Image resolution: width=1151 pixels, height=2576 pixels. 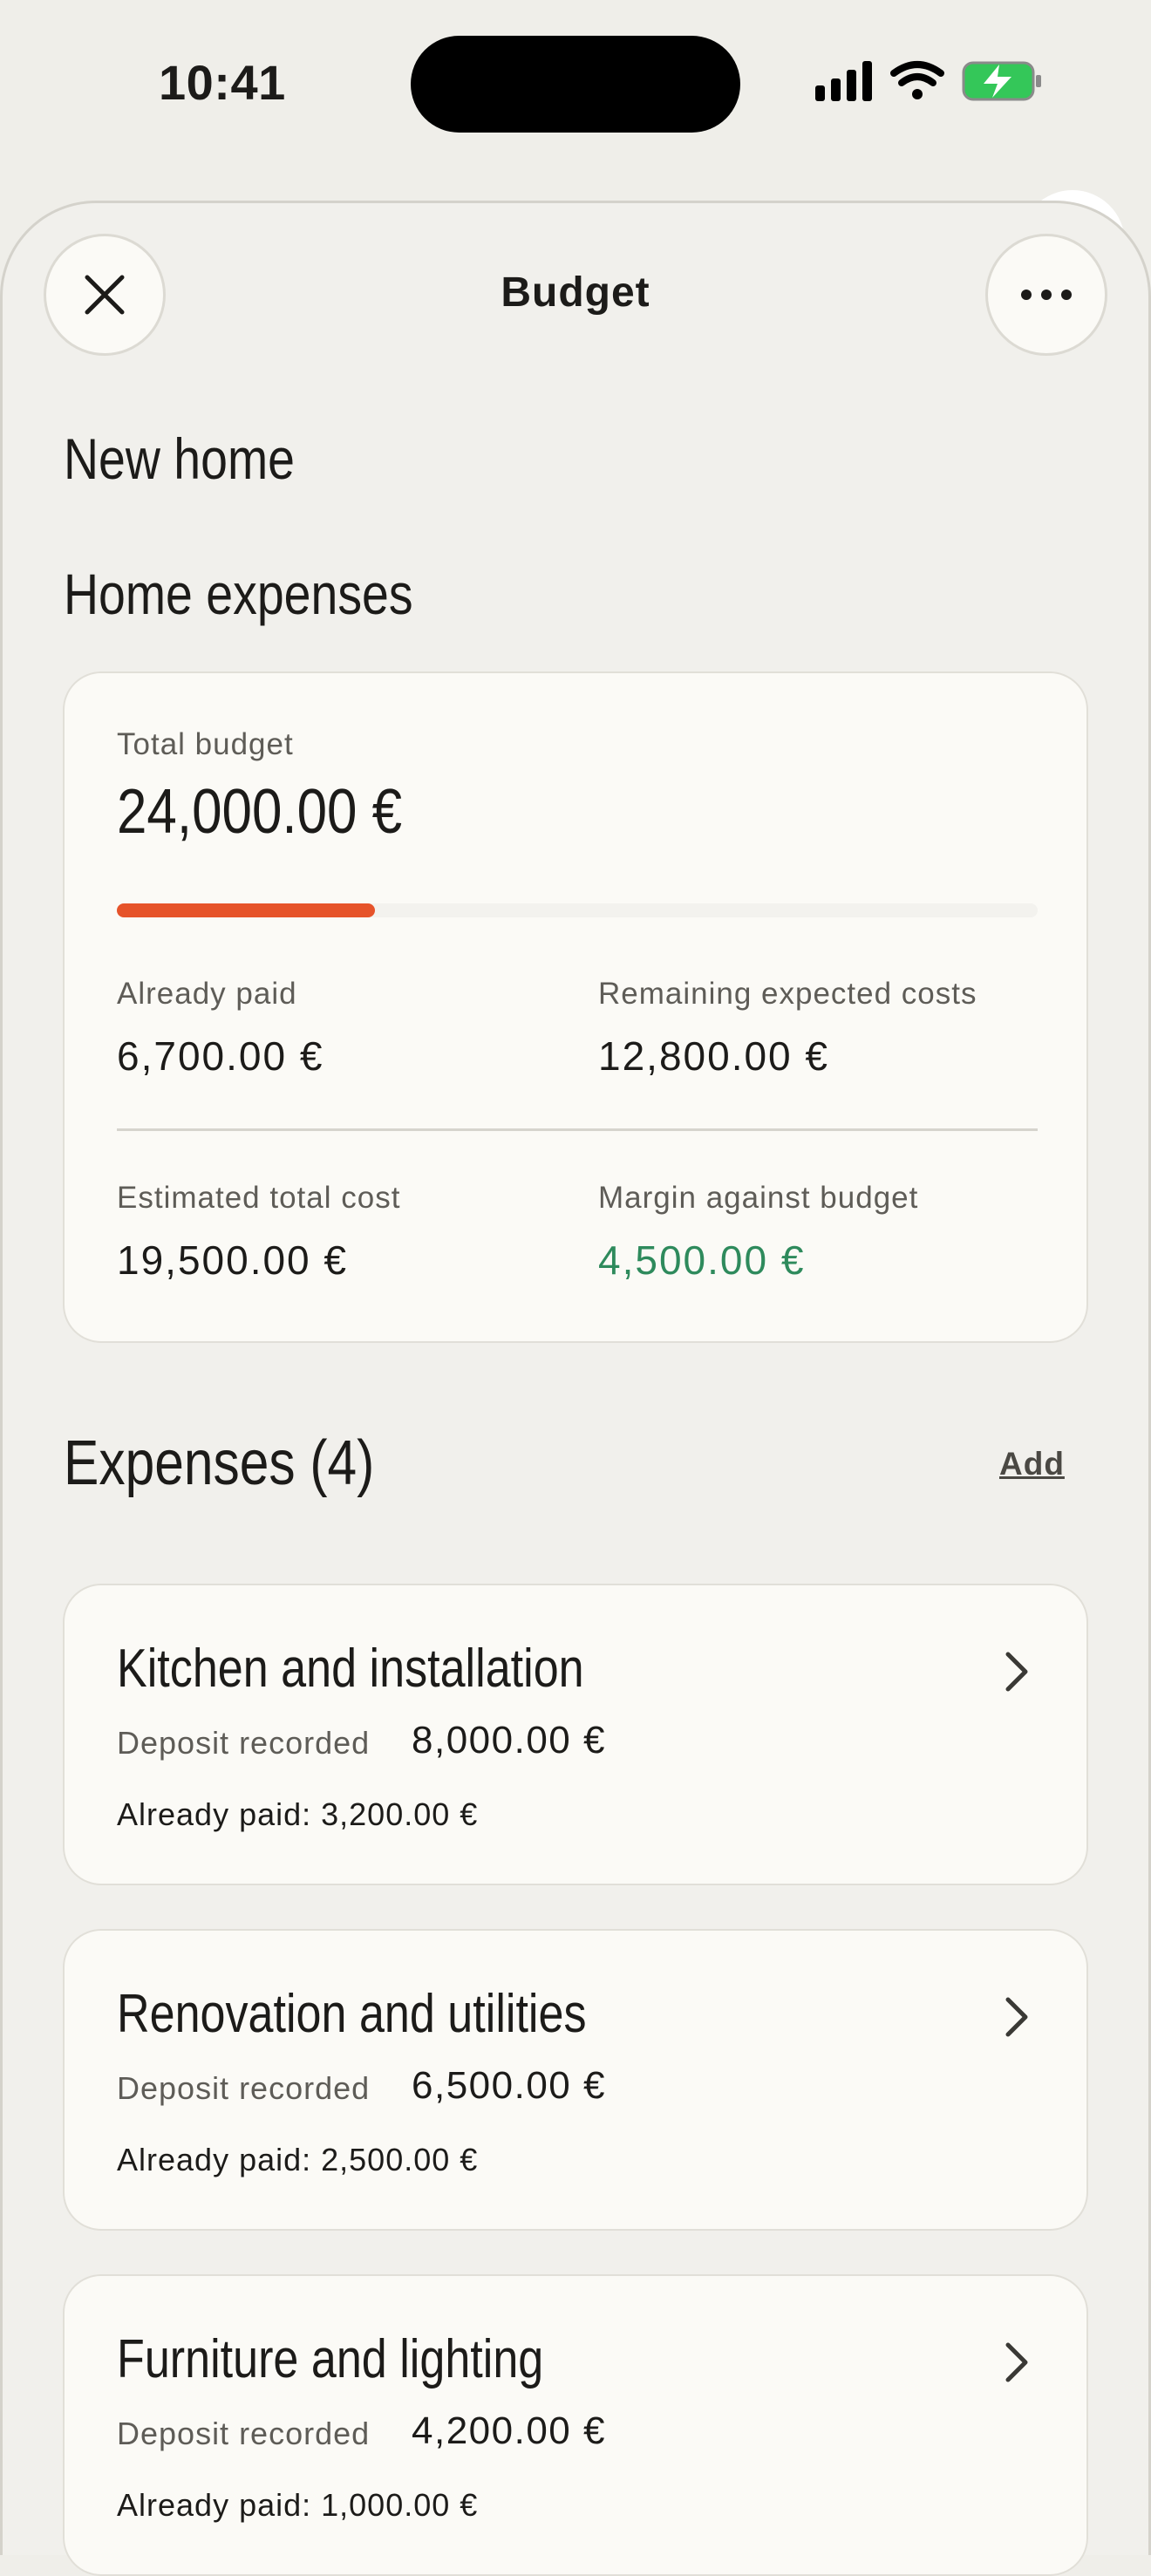 I want to click on signal-icon, so click(x=843, y=81).